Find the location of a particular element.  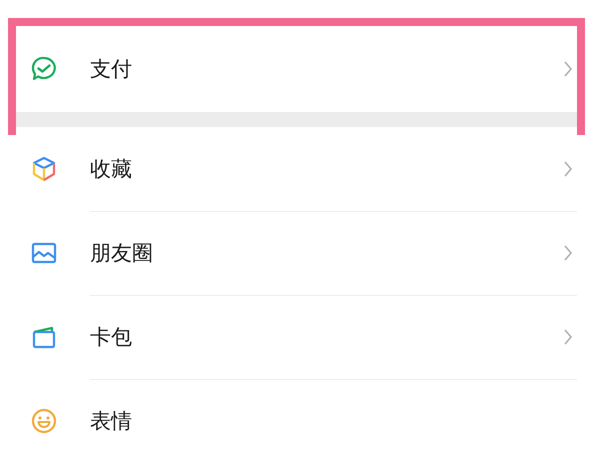

cube-icon is located at coordinates (44, 169).